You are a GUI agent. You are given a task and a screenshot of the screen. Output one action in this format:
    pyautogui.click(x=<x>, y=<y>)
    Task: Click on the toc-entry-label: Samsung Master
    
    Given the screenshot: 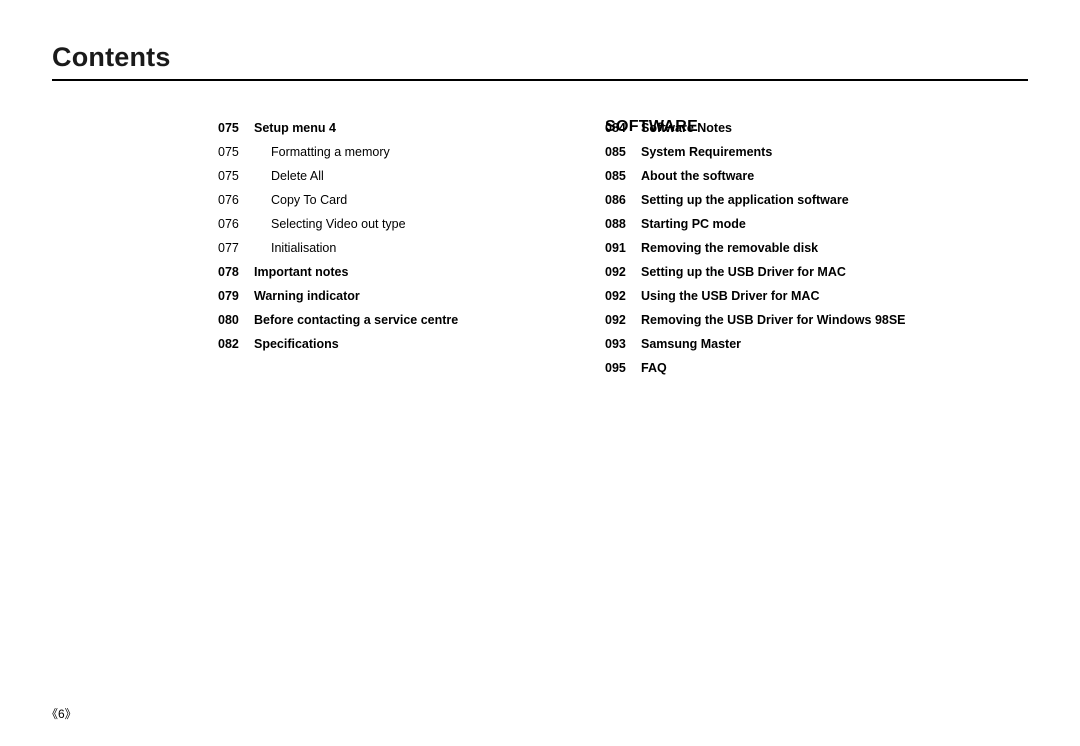 What is the action you would take?
    pyautogui.click(x=691, y=344)
    